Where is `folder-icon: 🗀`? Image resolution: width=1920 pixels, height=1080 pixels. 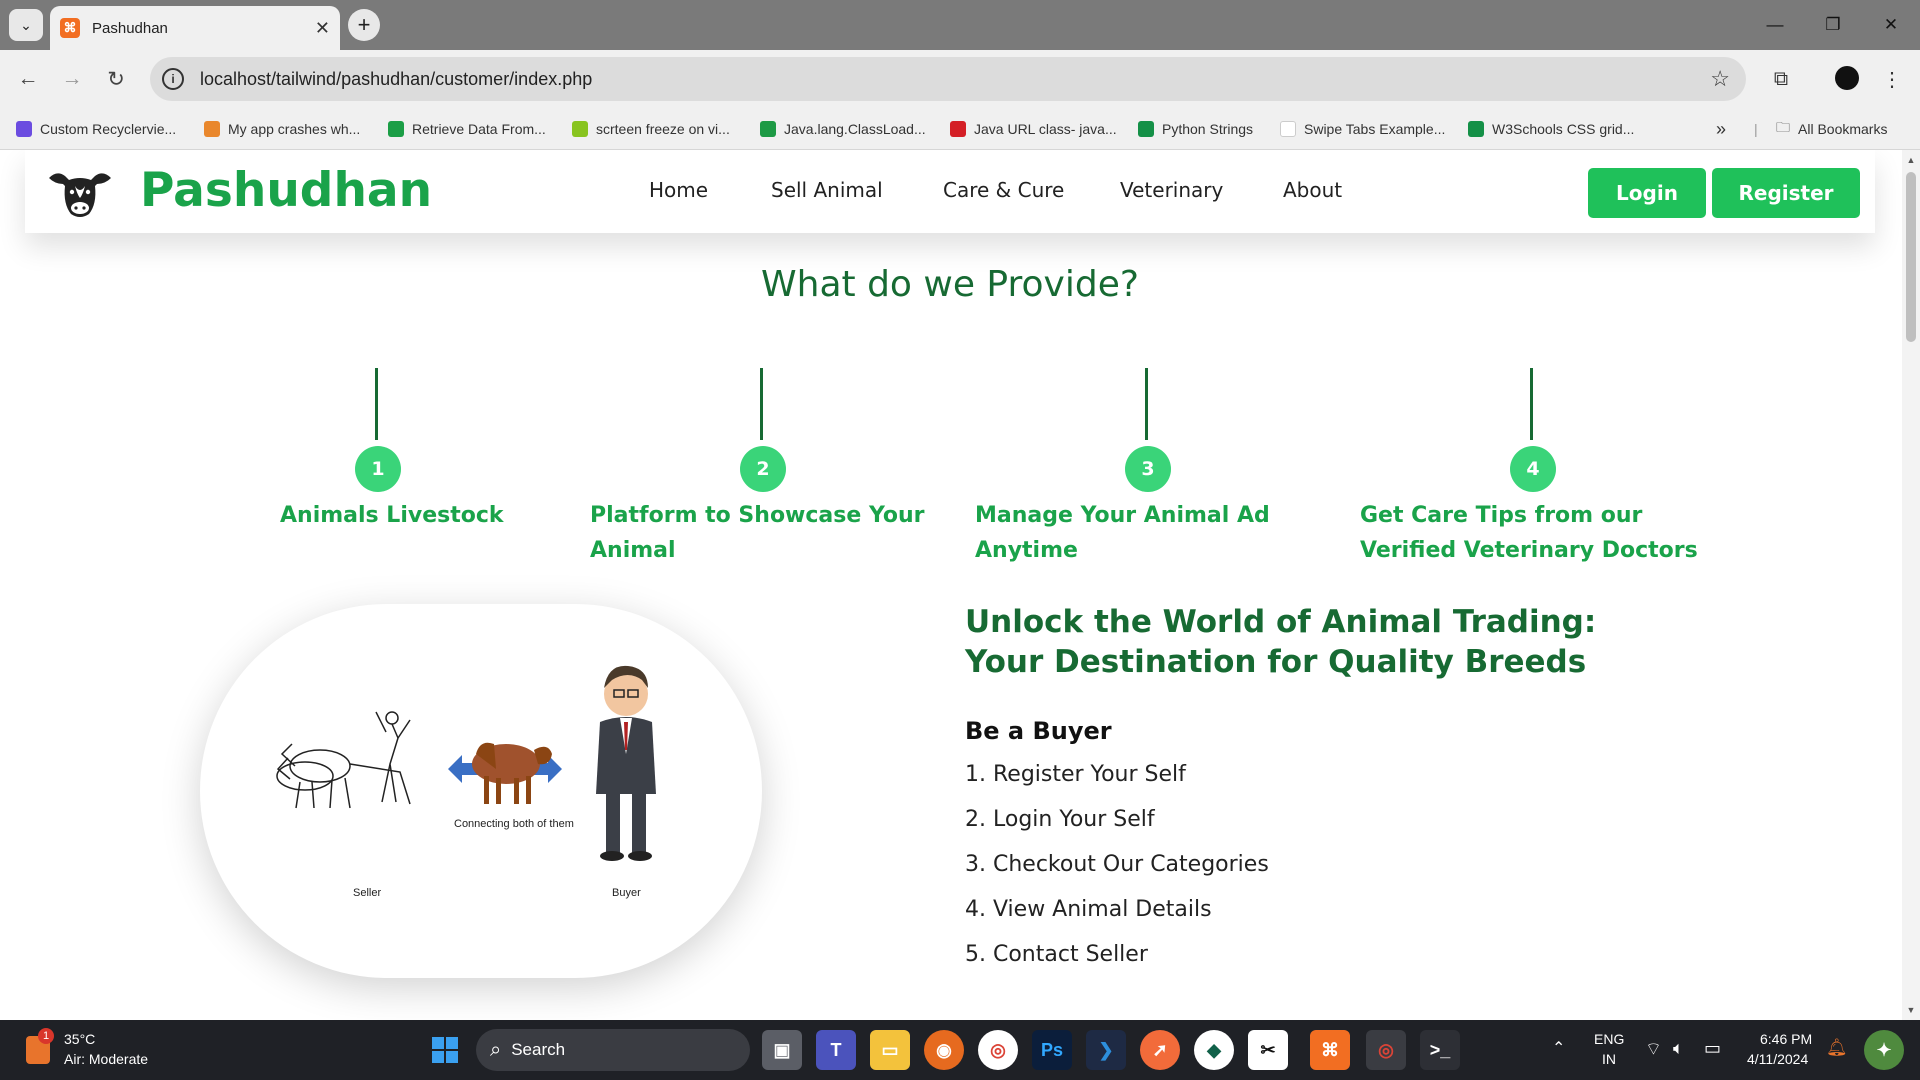
folder-icon: 🗀 is located at coordinates (1783, 127).